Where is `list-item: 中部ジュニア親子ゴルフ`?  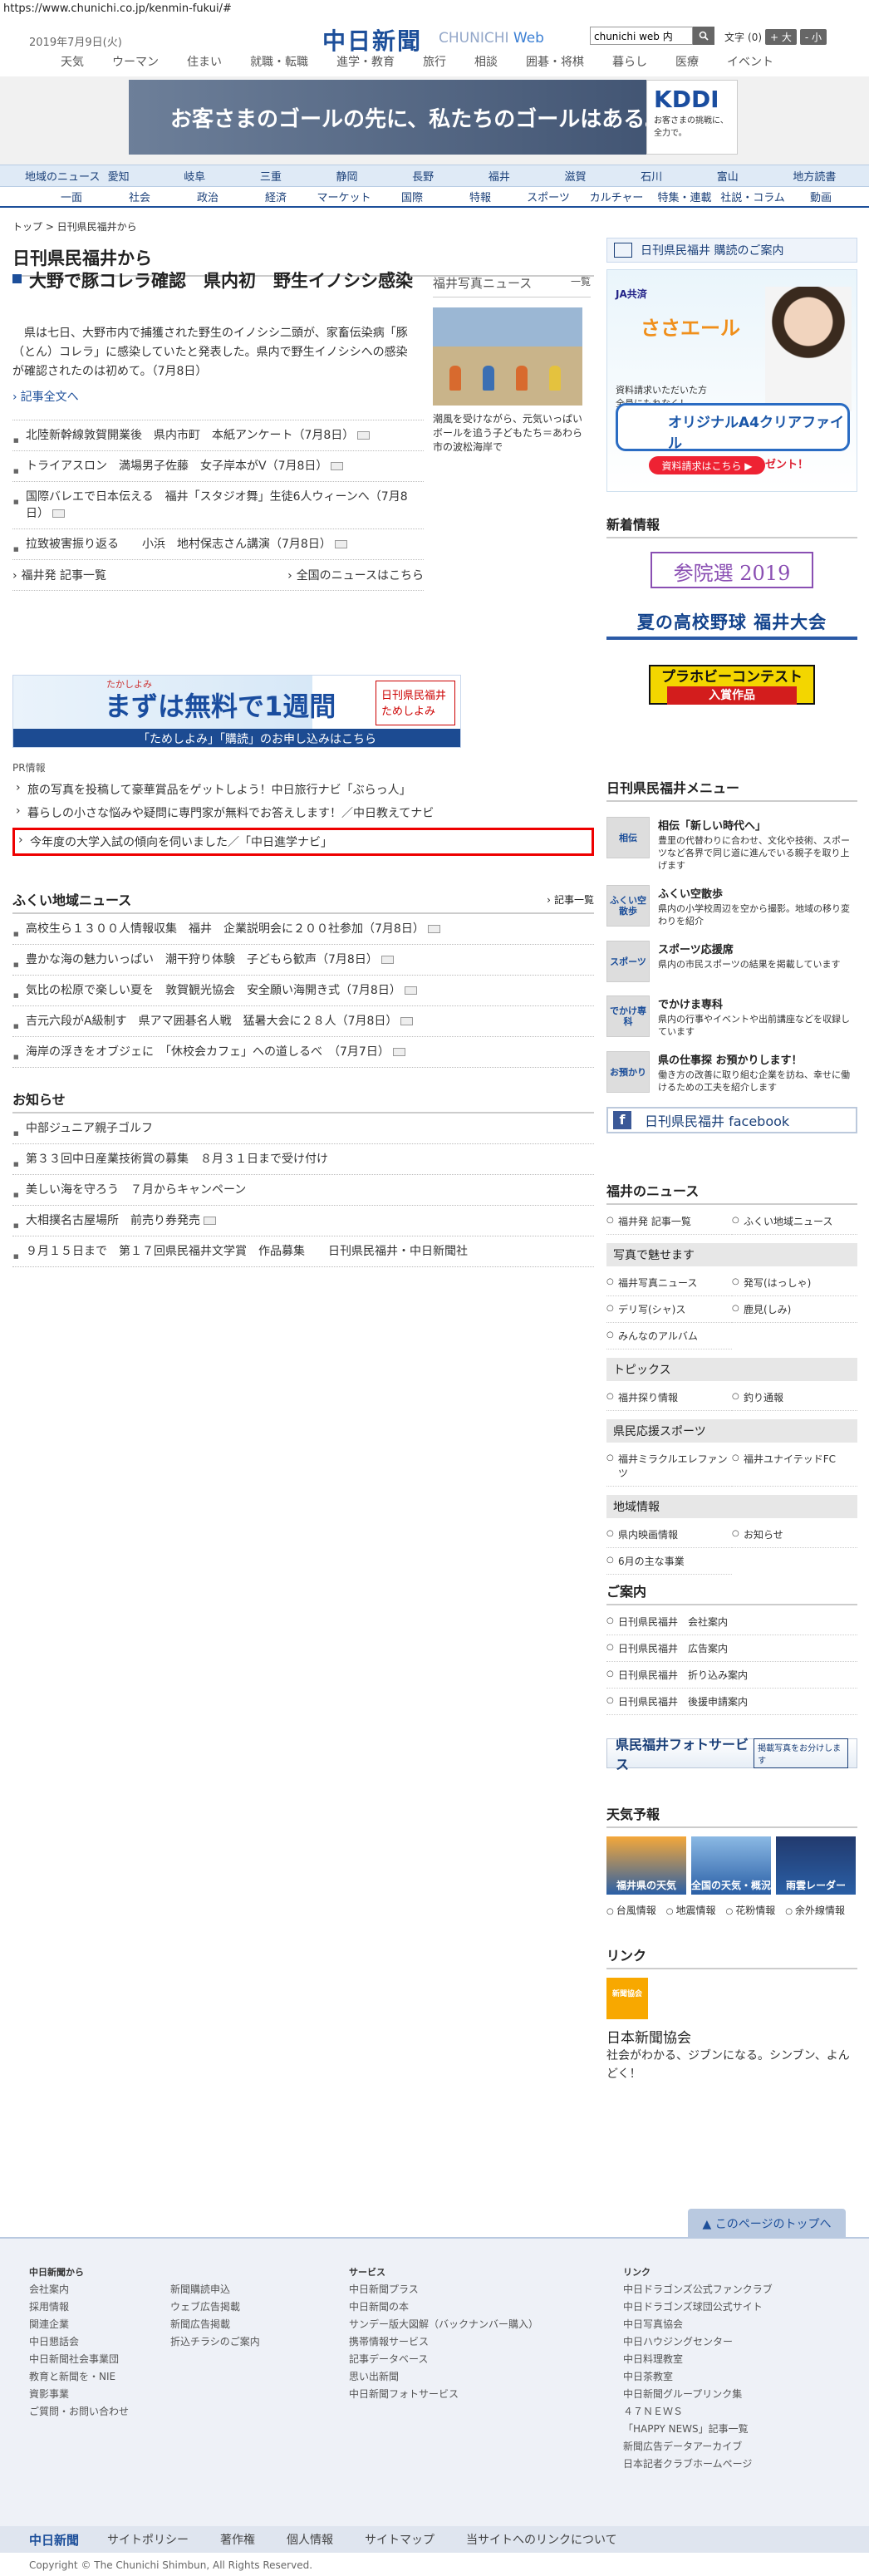
list-item: 中部ジュニア親子ゴルフ is located at coordinates (303, 1128).